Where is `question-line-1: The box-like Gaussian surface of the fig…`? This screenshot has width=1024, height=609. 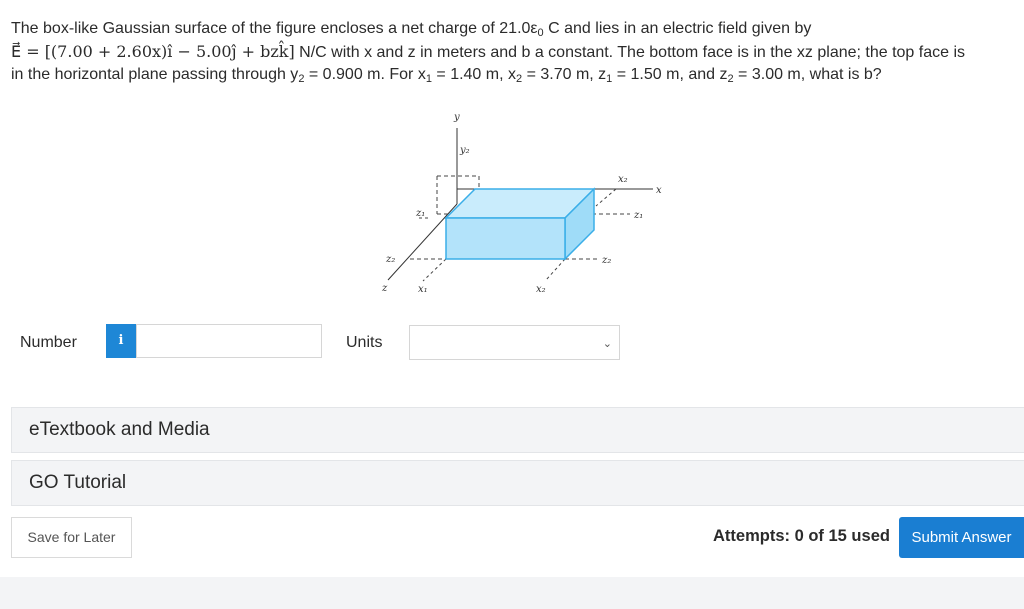 question-line-1: The box-like Gaussian surface of the fig… is located at coordinates (517, 28).